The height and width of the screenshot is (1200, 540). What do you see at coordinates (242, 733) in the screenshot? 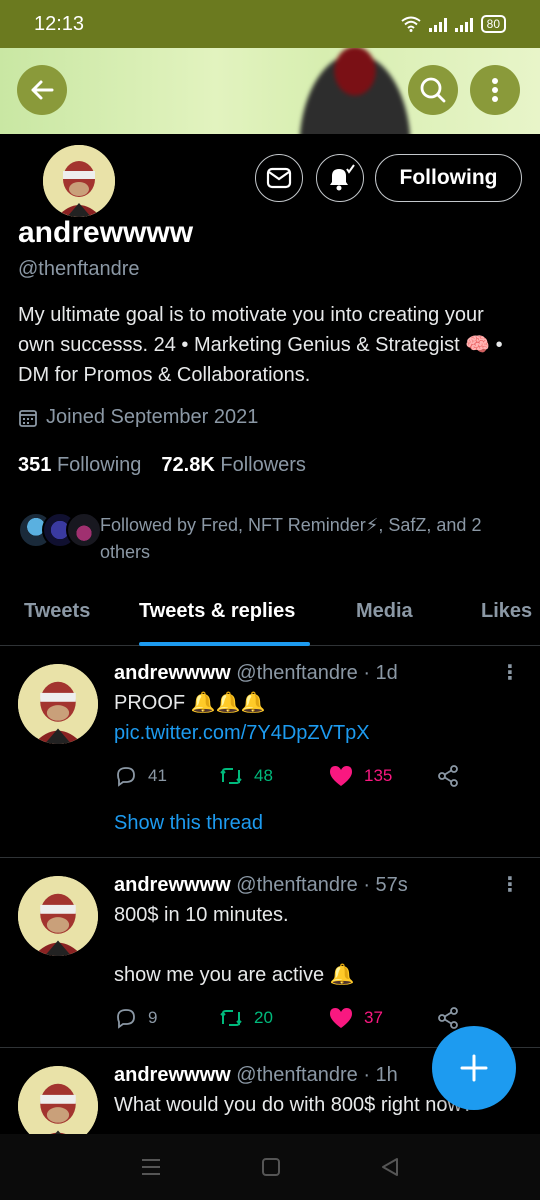
I see `tweet-link: pic.twitter.com/7Y4DpZVTpX` at bounding box center [242, 733].